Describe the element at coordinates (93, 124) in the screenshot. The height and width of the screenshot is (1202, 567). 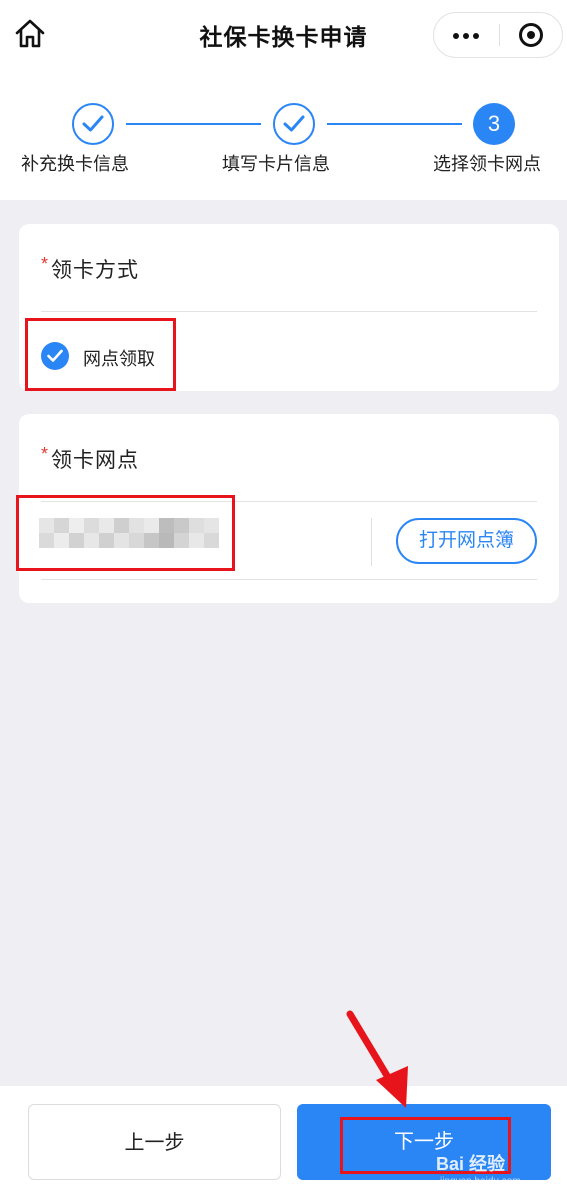
I see `step-1-check-icon` at that location.